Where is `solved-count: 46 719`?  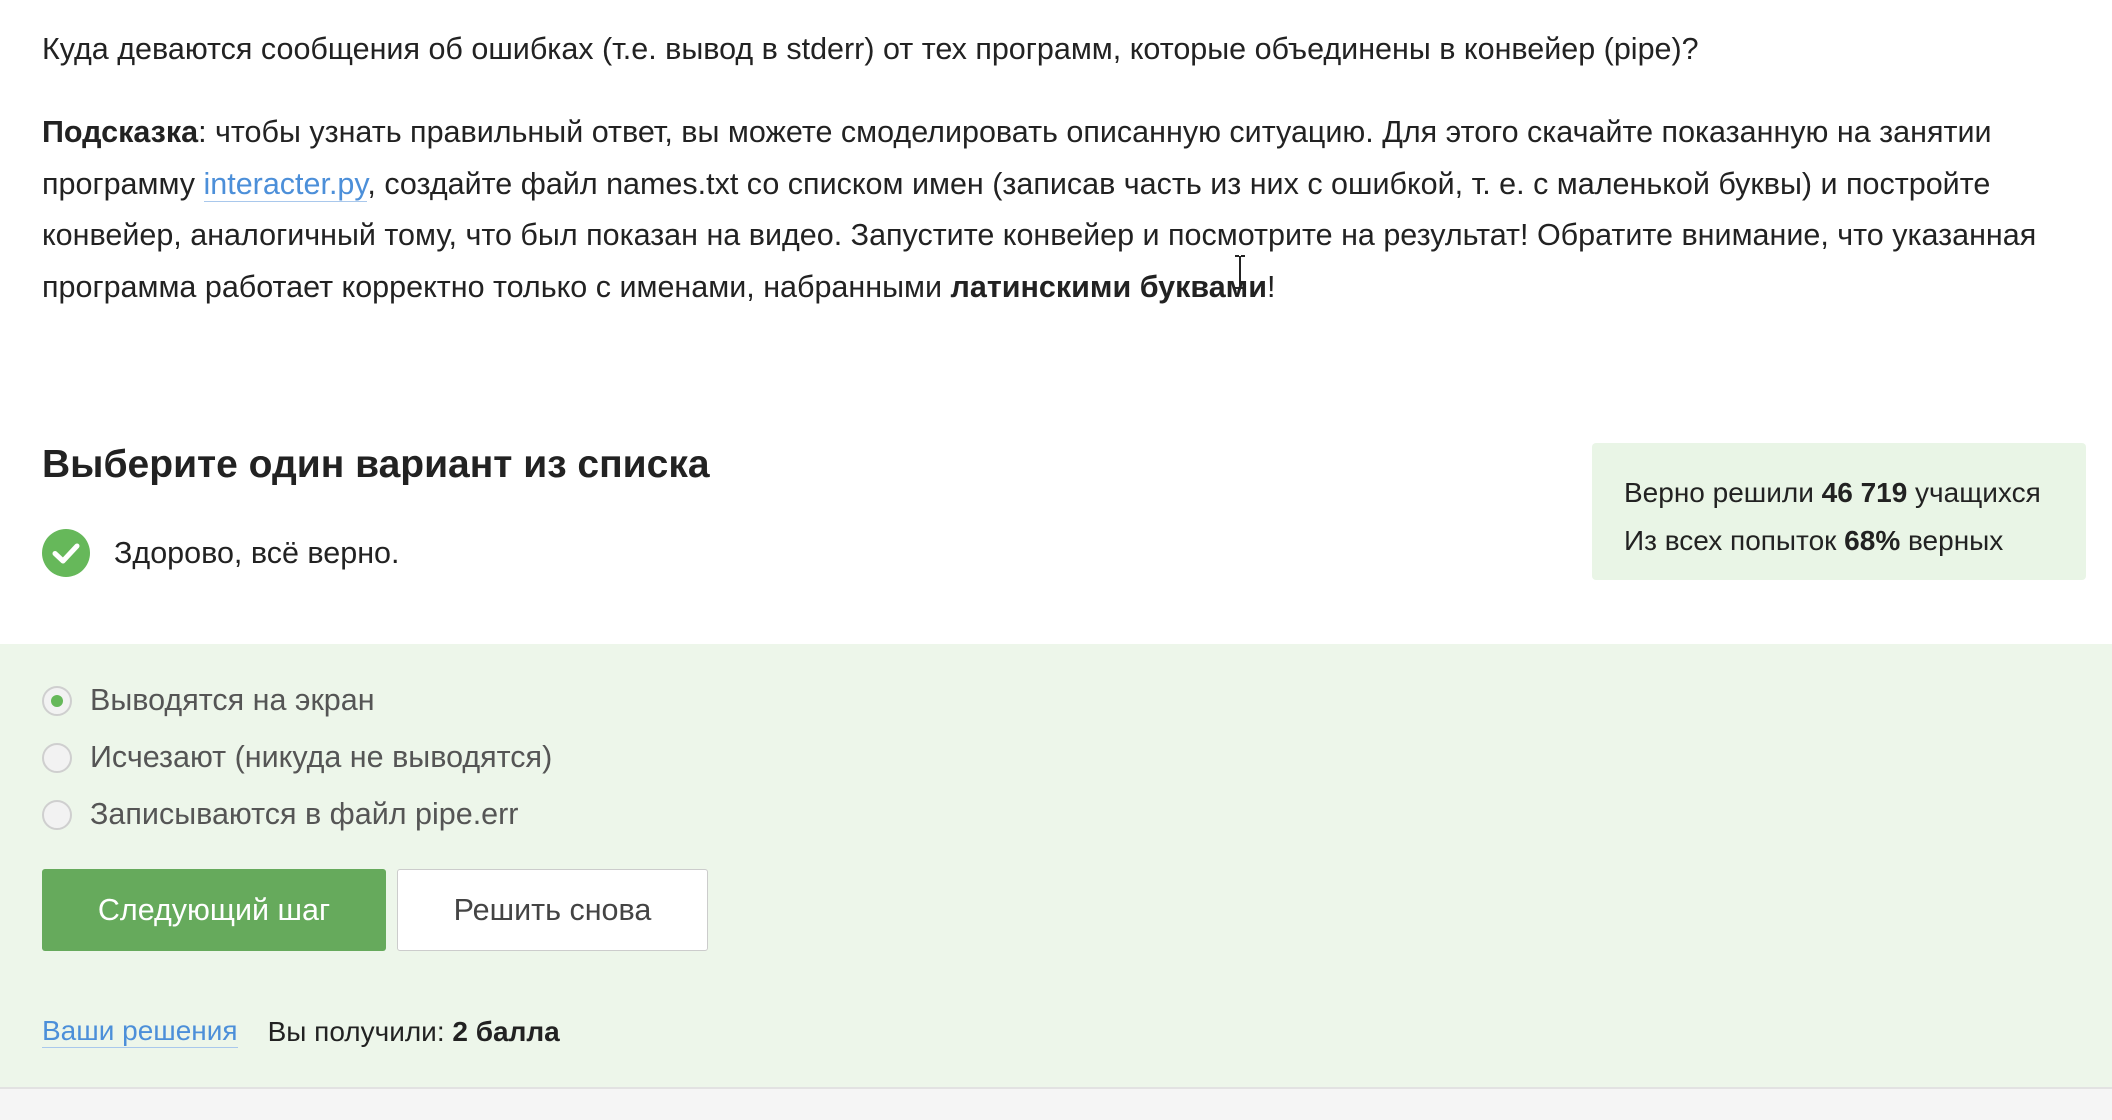 solved-count: 46 719 is located at coordinates (1864, 492).